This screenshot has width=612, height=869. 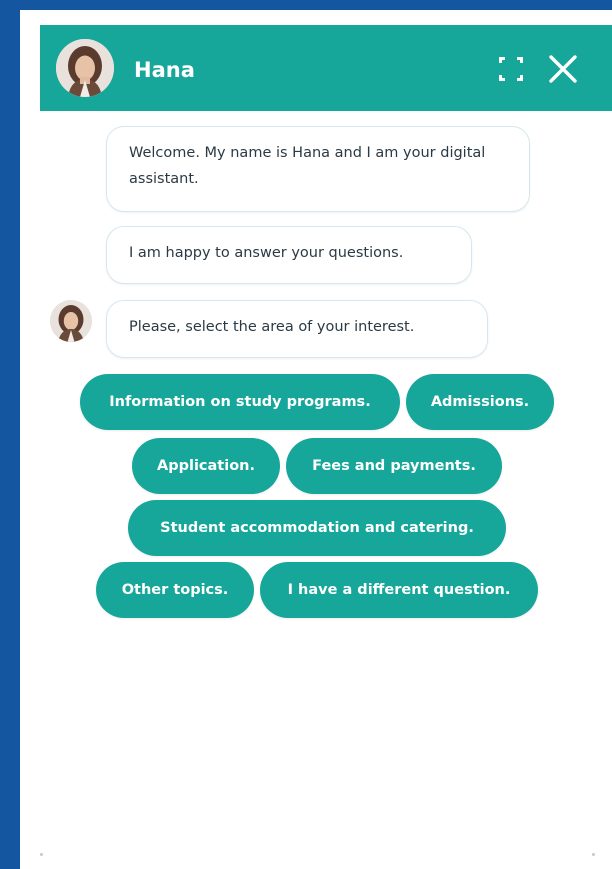 I want to click on chat-header: Hana, so click(x=326, y=68).